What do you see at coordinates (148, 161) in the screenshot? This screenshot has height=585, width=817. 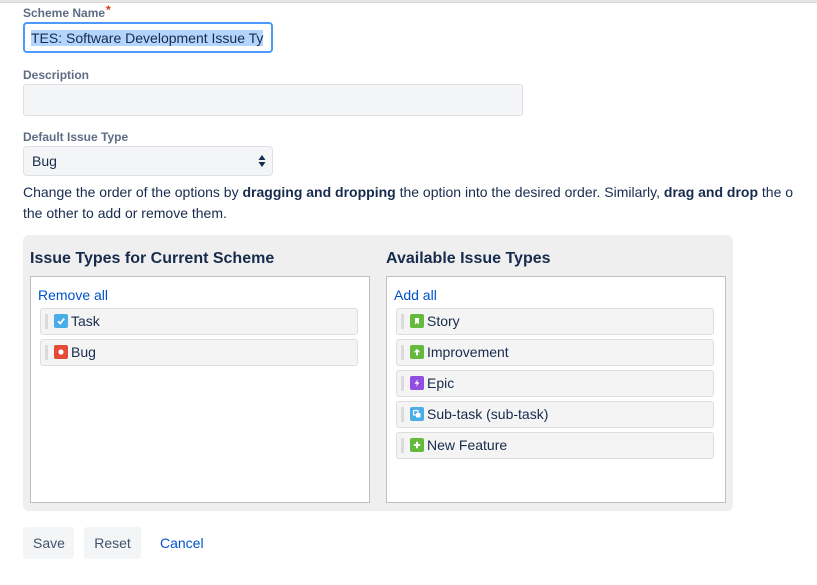 I see `default-issue-type-select: Bug` at bounding box center [148, 161].